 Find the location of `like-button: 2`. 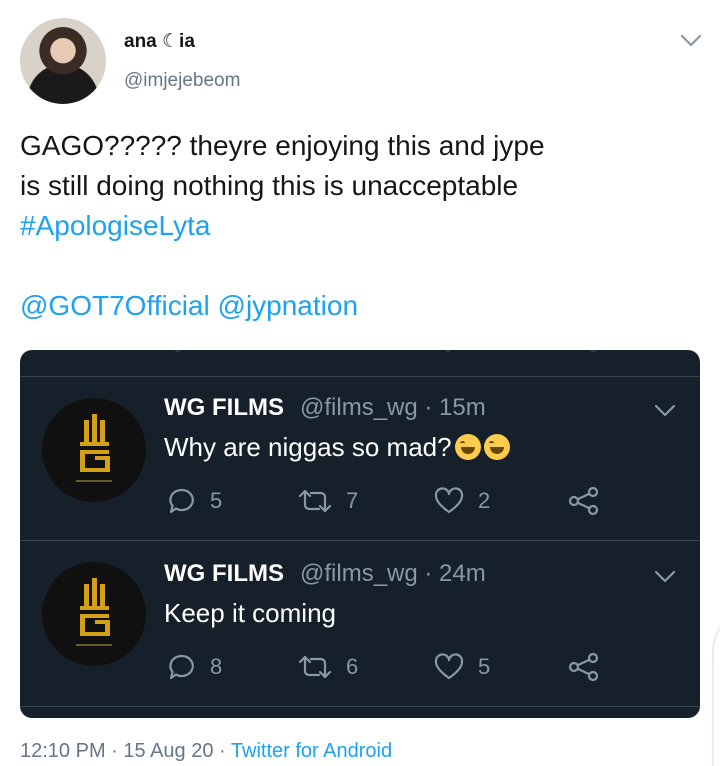

like-button: 2 is located at coordinates (462, 501).